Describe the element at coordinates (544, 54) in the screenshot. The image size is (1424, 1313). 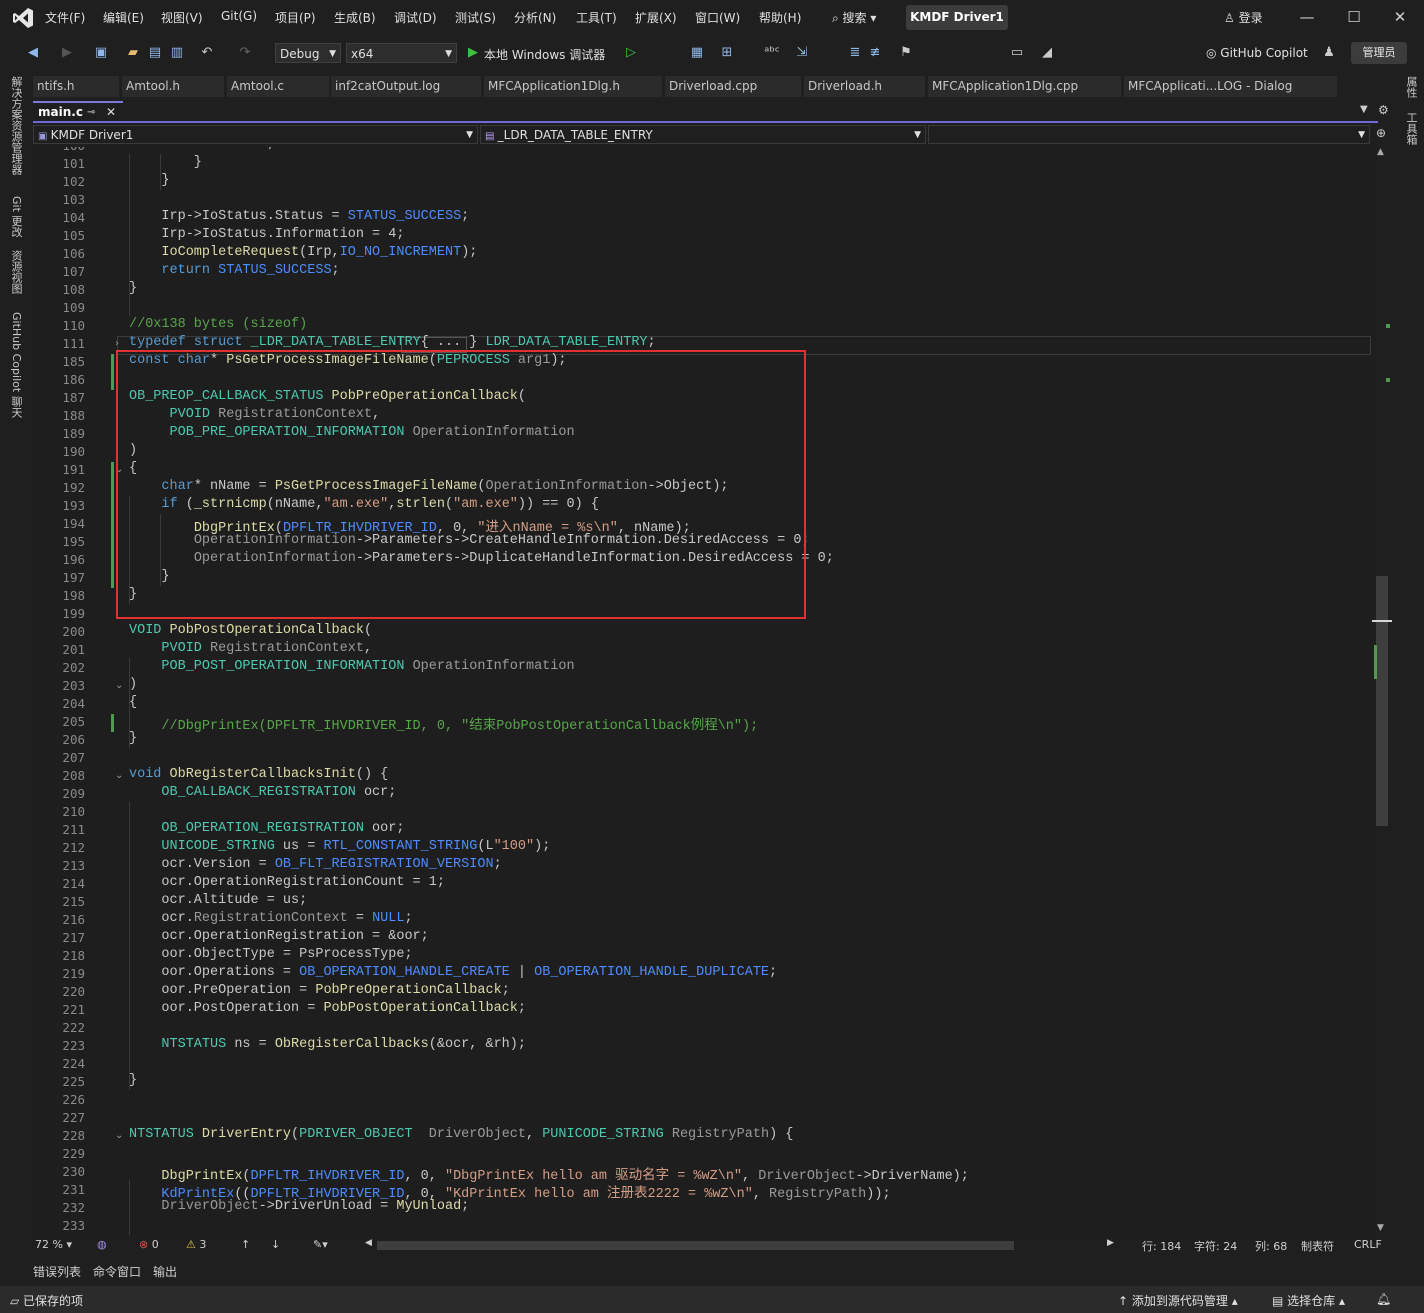
I see `run-debugger-button: 本地 Windows 调试器` at that location.